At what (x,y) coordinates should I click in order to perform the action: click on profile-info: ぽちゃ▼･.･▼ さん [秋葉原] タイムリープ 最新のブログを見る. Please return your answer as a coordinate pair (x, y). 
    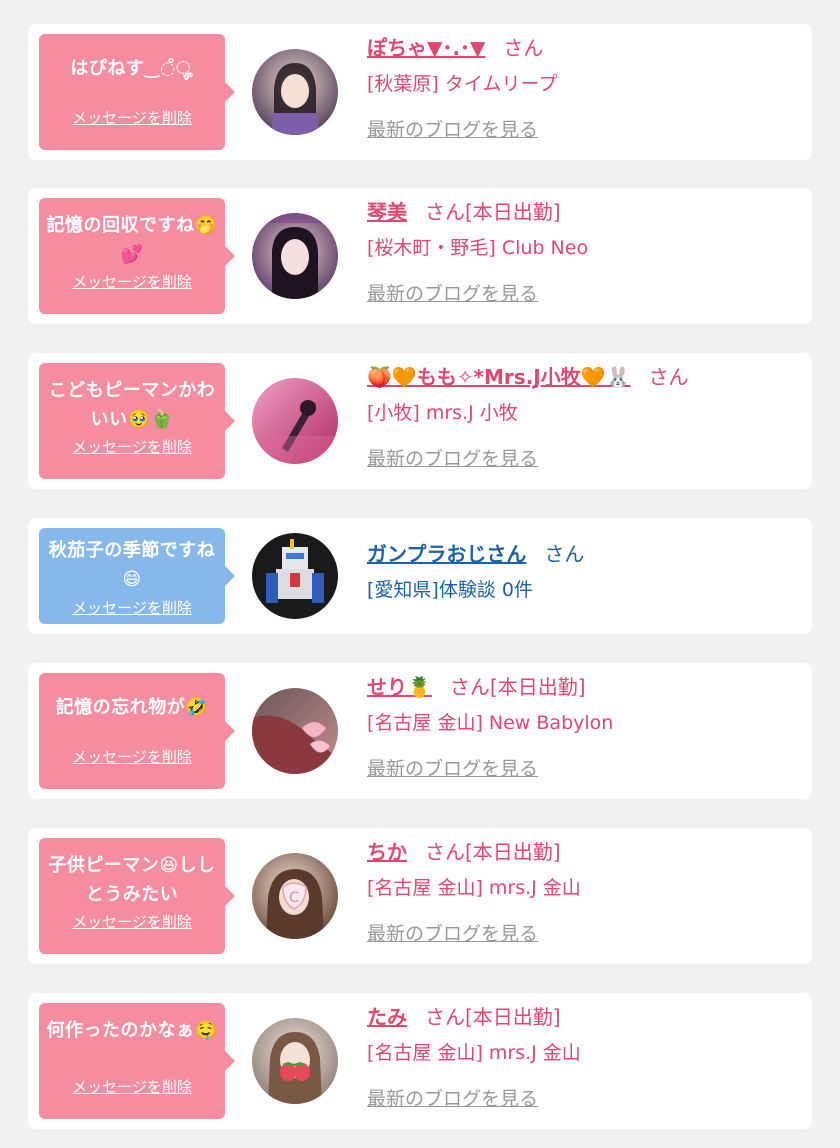
    Looking at the image, I should click on (584, 89).